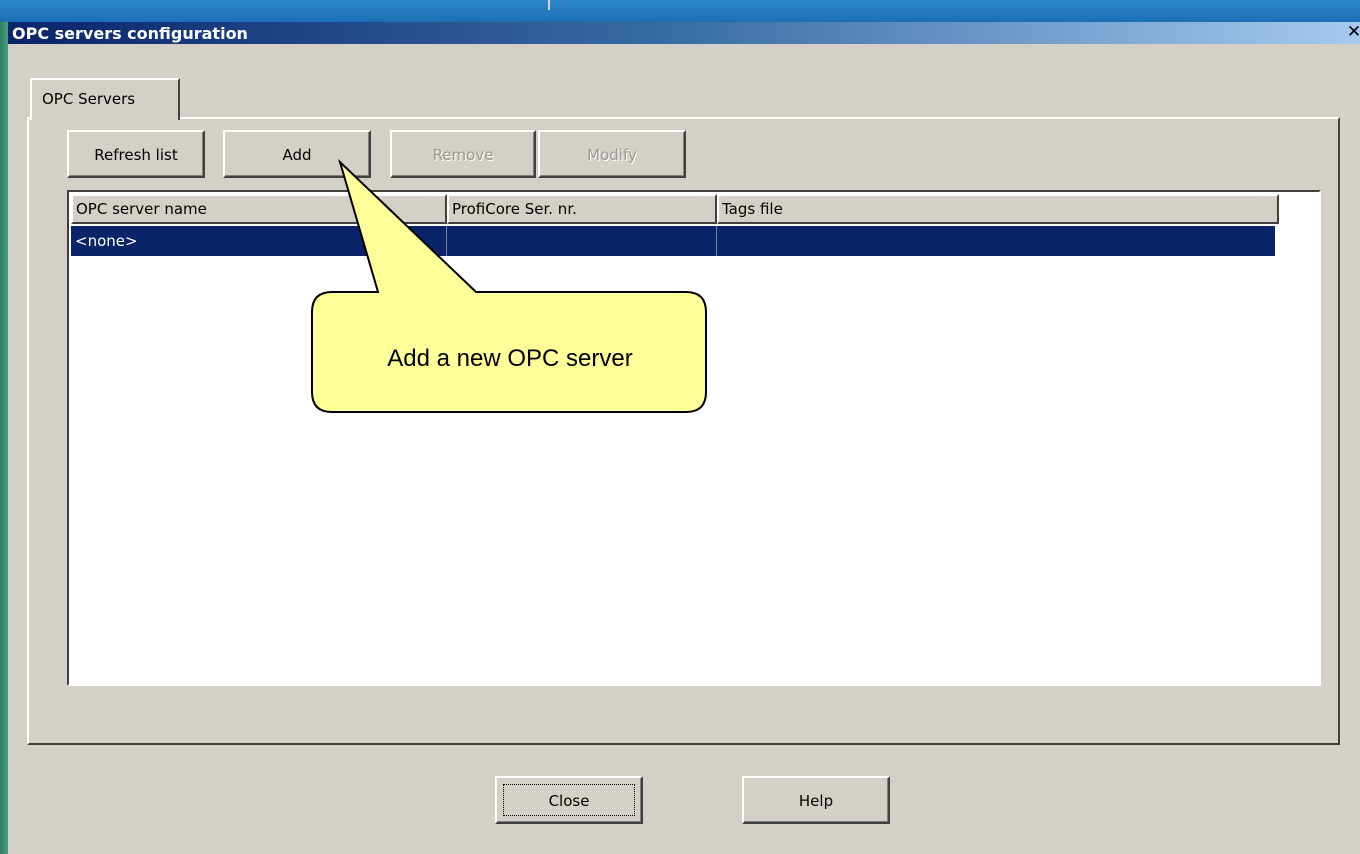 The width and height of the screenshot is (1360, 854). I want to click on remove-label: Remove, so click(463, 155).